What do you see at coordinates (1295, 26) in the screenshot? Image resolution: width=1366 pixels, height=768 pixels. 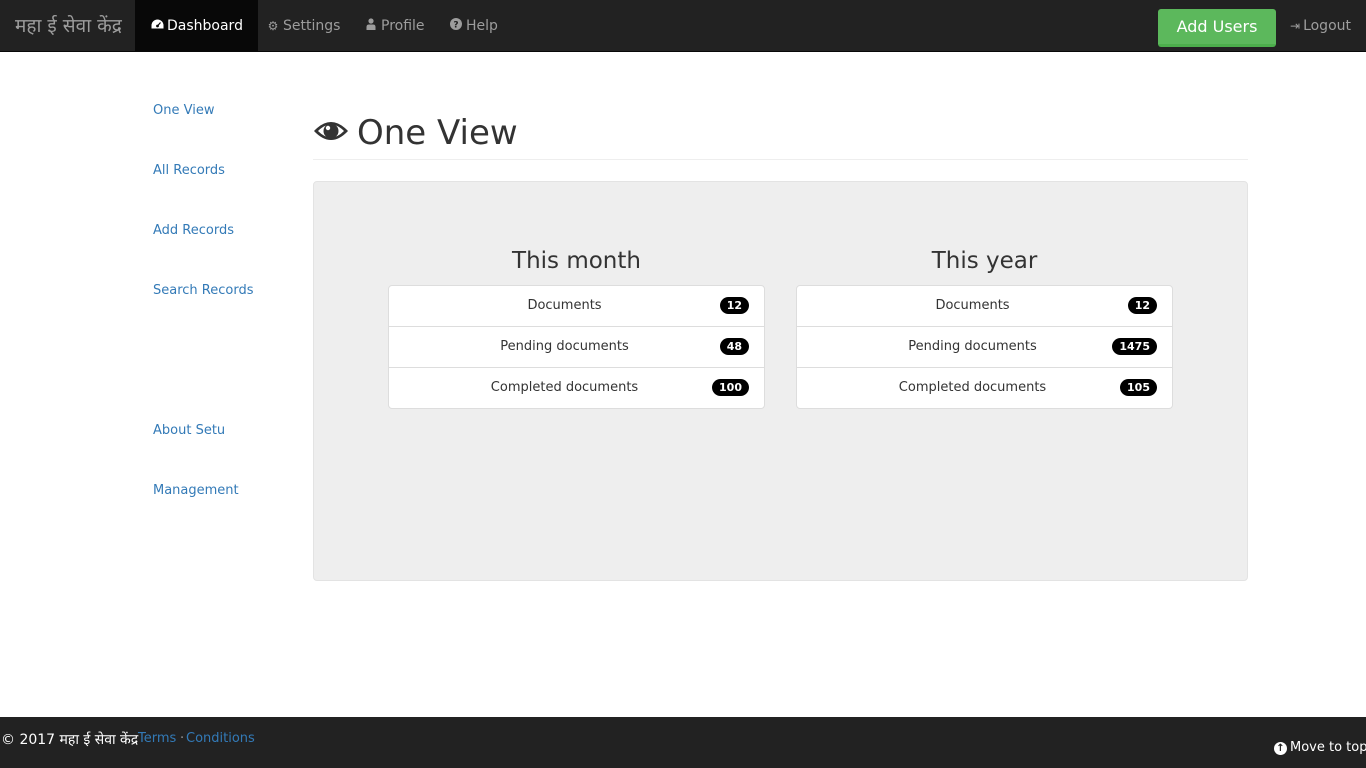 I see `logout-icon: ⇥` at bounding box center [1295, 26].